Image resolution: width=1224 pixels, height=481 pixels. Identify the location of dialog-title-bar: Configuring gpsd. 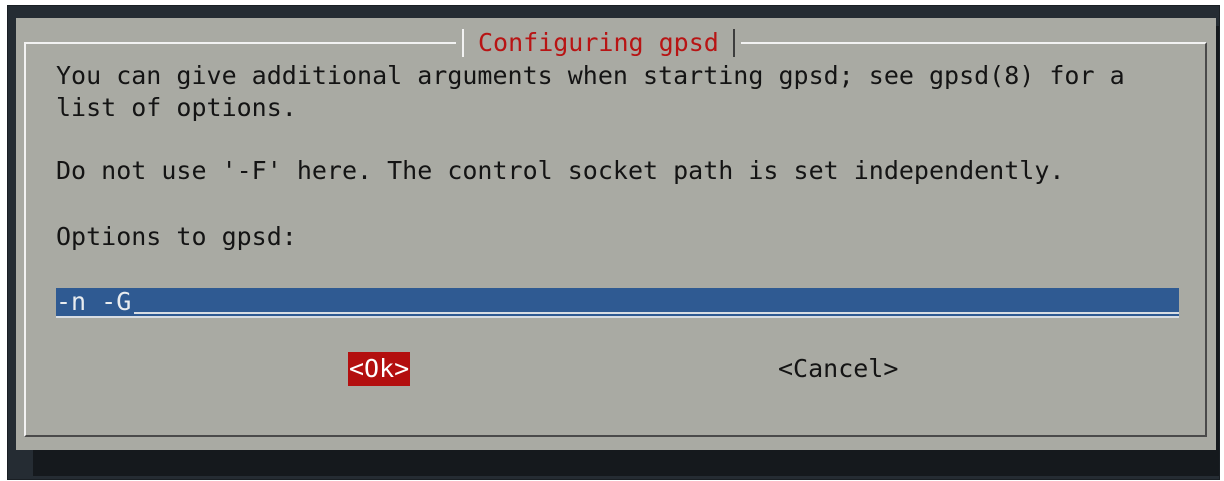
(598, 43).